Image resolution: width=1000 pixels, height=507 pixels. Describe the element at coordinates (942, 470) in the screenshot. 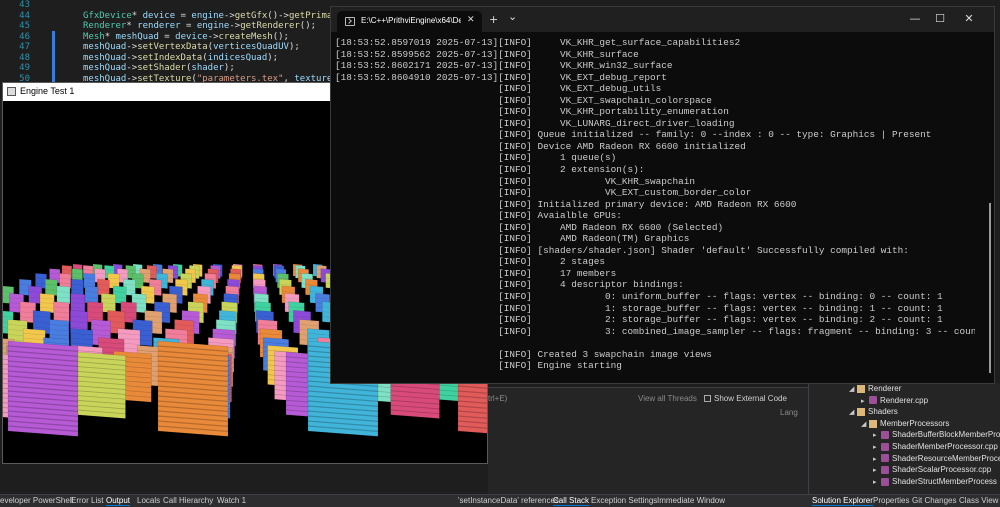

I see `solution-item-label: ShaderScalarProcessor.cpp` at that location.